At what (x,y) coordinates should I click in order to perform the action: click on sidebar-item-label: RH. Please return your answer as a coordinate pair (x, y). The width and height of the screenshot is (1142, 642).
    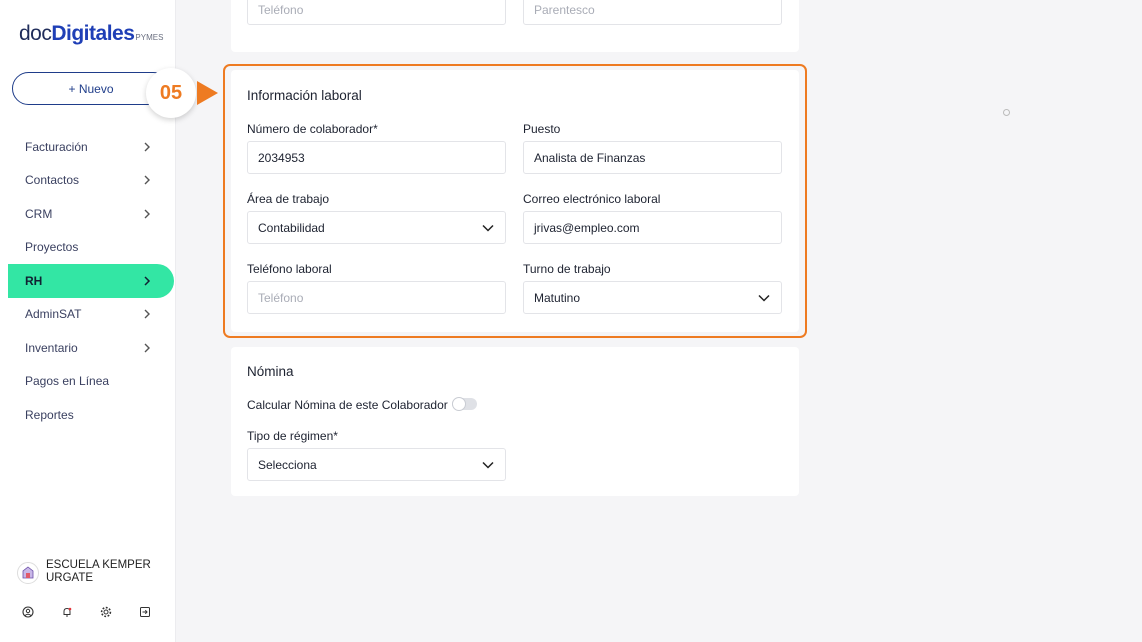
    Looking at the image, I should click on (34, 280).